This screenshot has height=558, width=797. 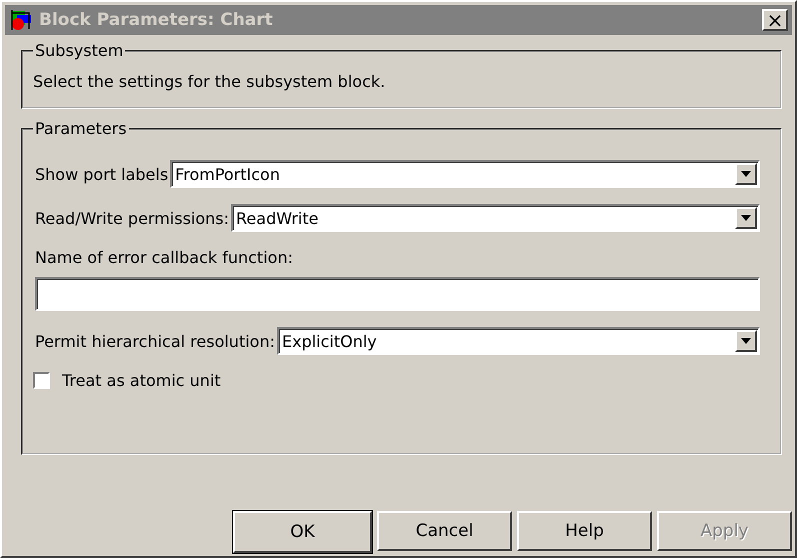 I want to click on window-title: Block Parameters: Chart, so click(x=156, y=20).